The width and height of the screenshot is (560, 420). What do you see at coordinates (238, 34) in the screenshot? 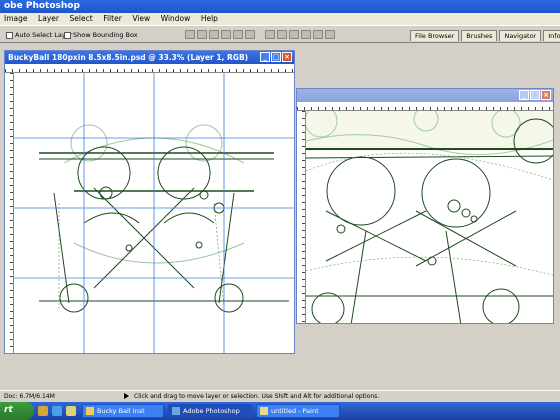
I see `align-hcenter-icon` at bounding box center [238, 34].